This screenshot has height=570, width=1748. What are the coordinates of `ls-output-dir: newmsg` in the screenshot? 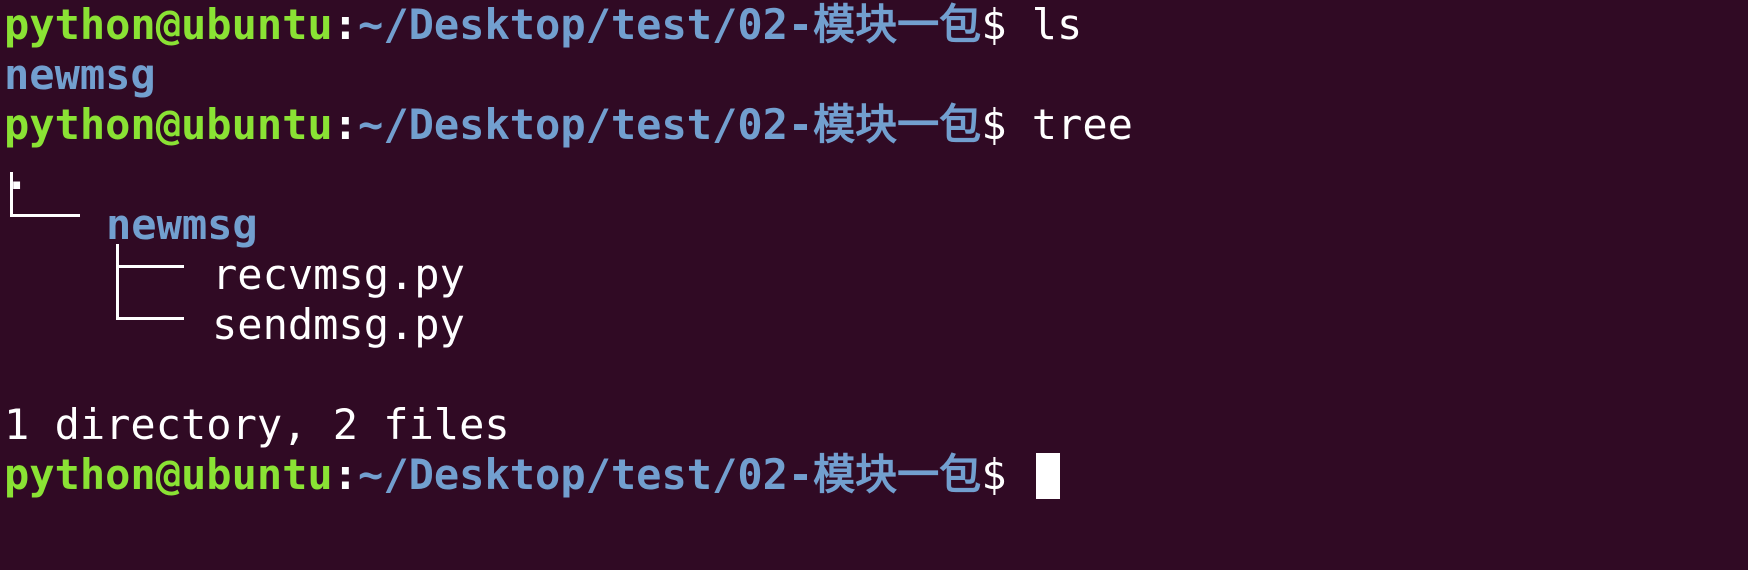 It's located at (80, 74).